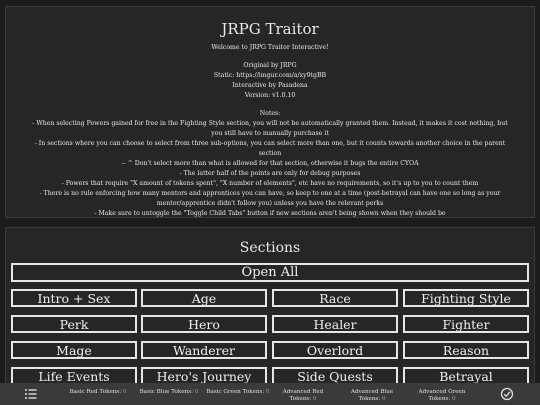 The height and width of the screenshot is (405, 540). What do you see at coordinates (270, 29) in the screenshot?
I see `page-title: JRPG Traitor` at bounding box center [270, 29].